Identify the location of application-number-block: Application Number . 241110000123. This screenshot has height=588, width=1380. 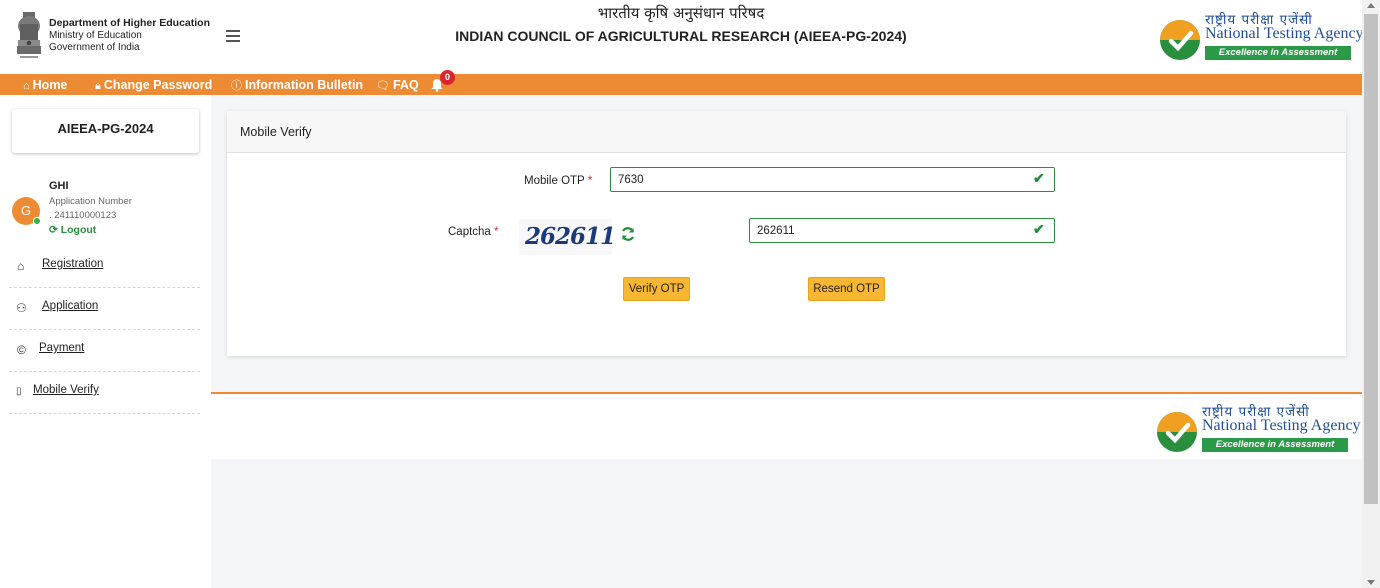
(90, 209).